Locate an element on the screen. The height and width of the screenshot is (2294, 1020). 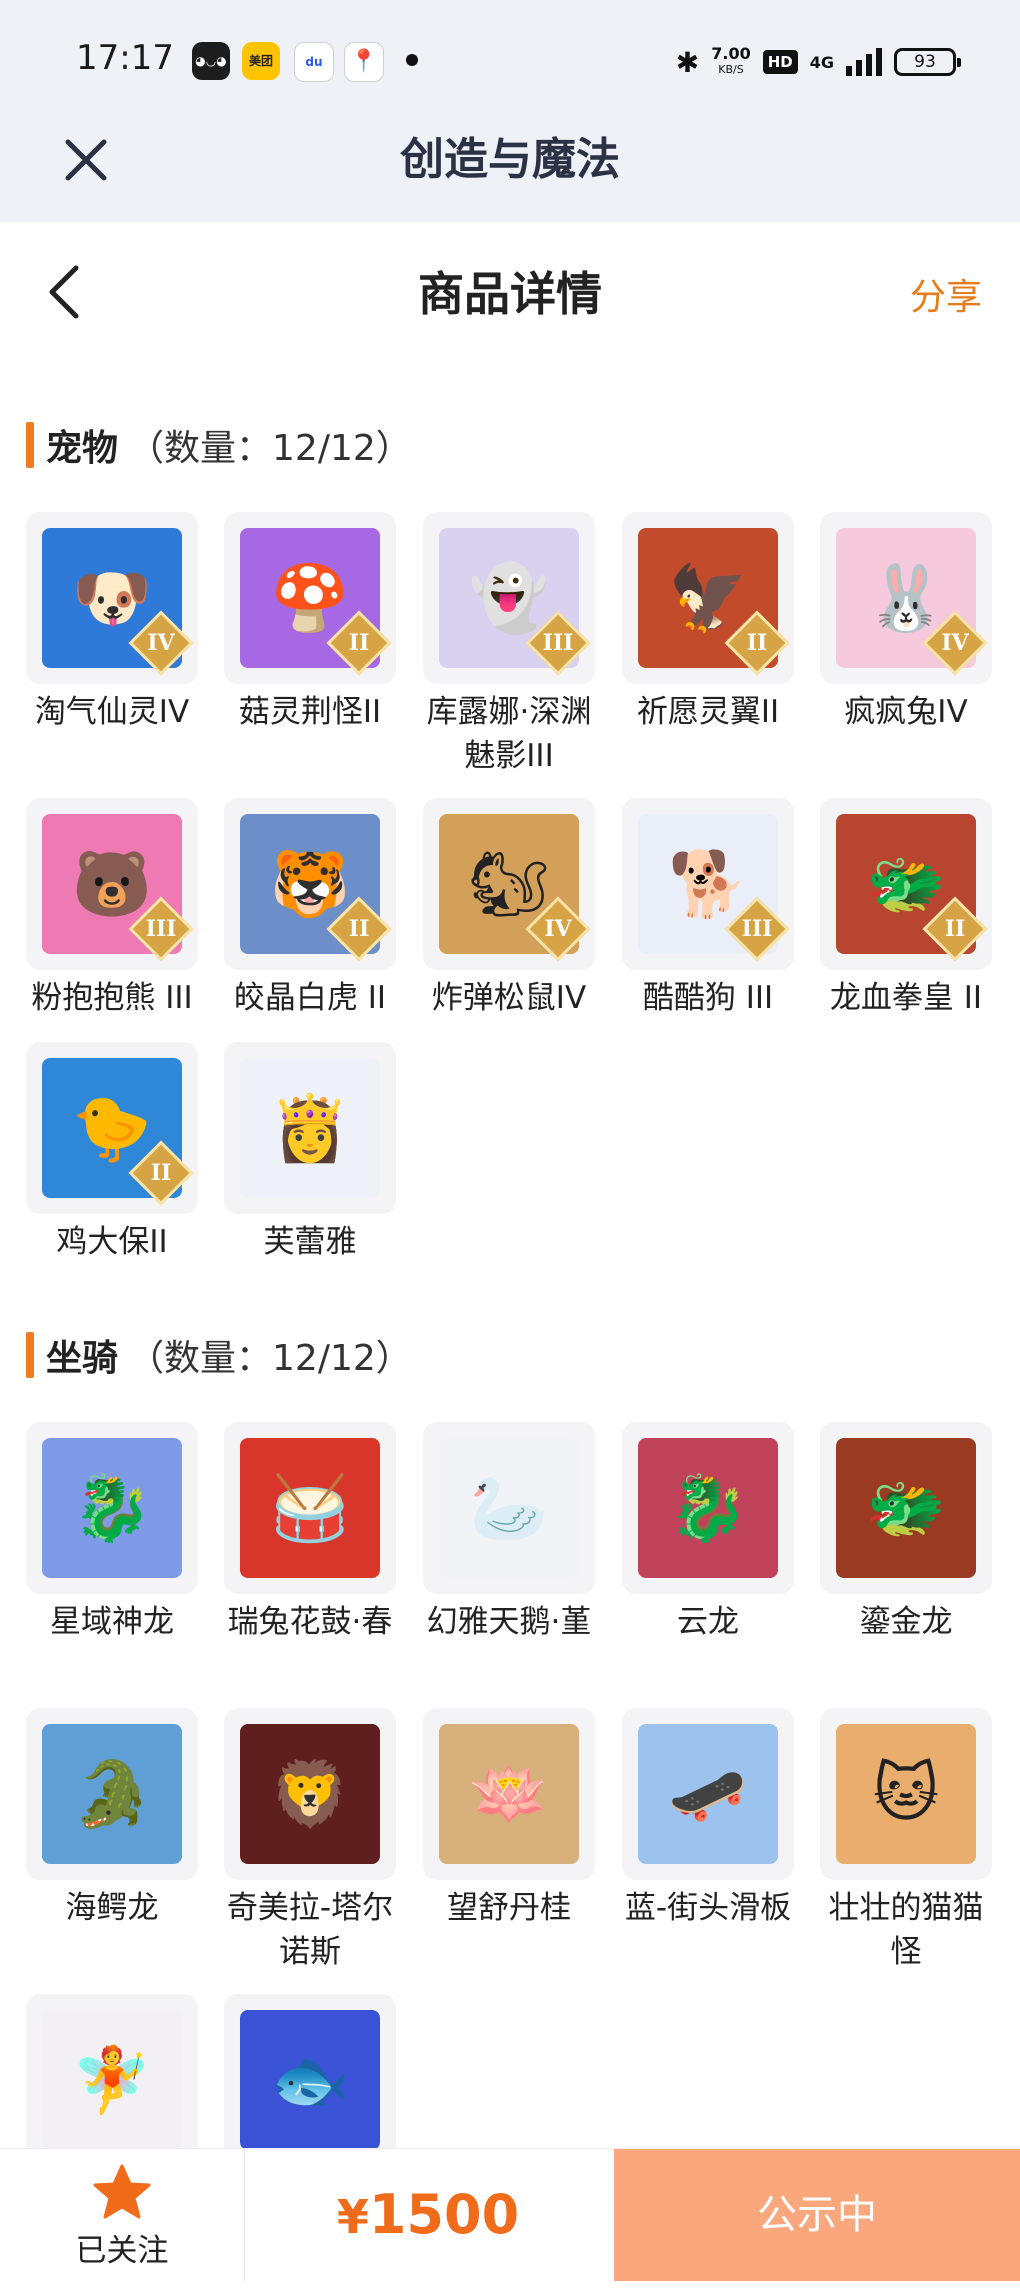
item-art-icon: 🪷 is located at coordinates (509, 1794).